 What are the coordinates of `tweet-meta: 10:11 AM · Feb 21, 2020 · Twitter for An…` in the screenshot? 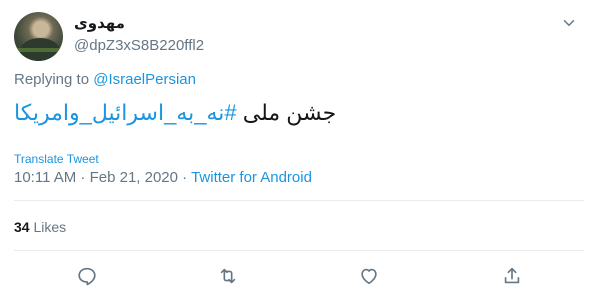 It's located at (163, 178).